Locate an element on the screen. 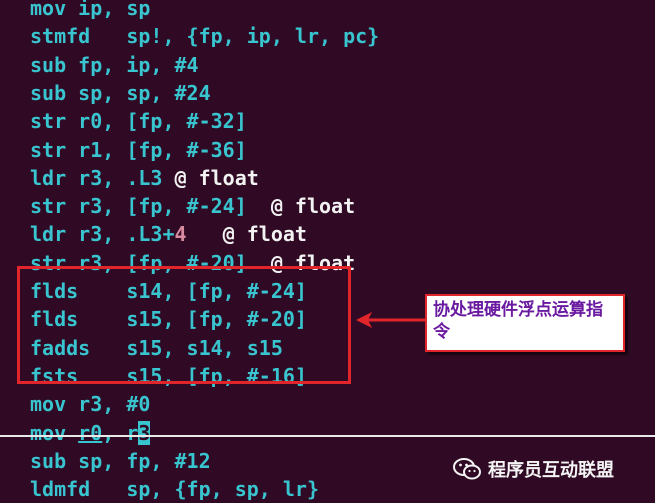 The image size is (655, 503). code-token: mov ip, sp is located at coordinates (90, 10).